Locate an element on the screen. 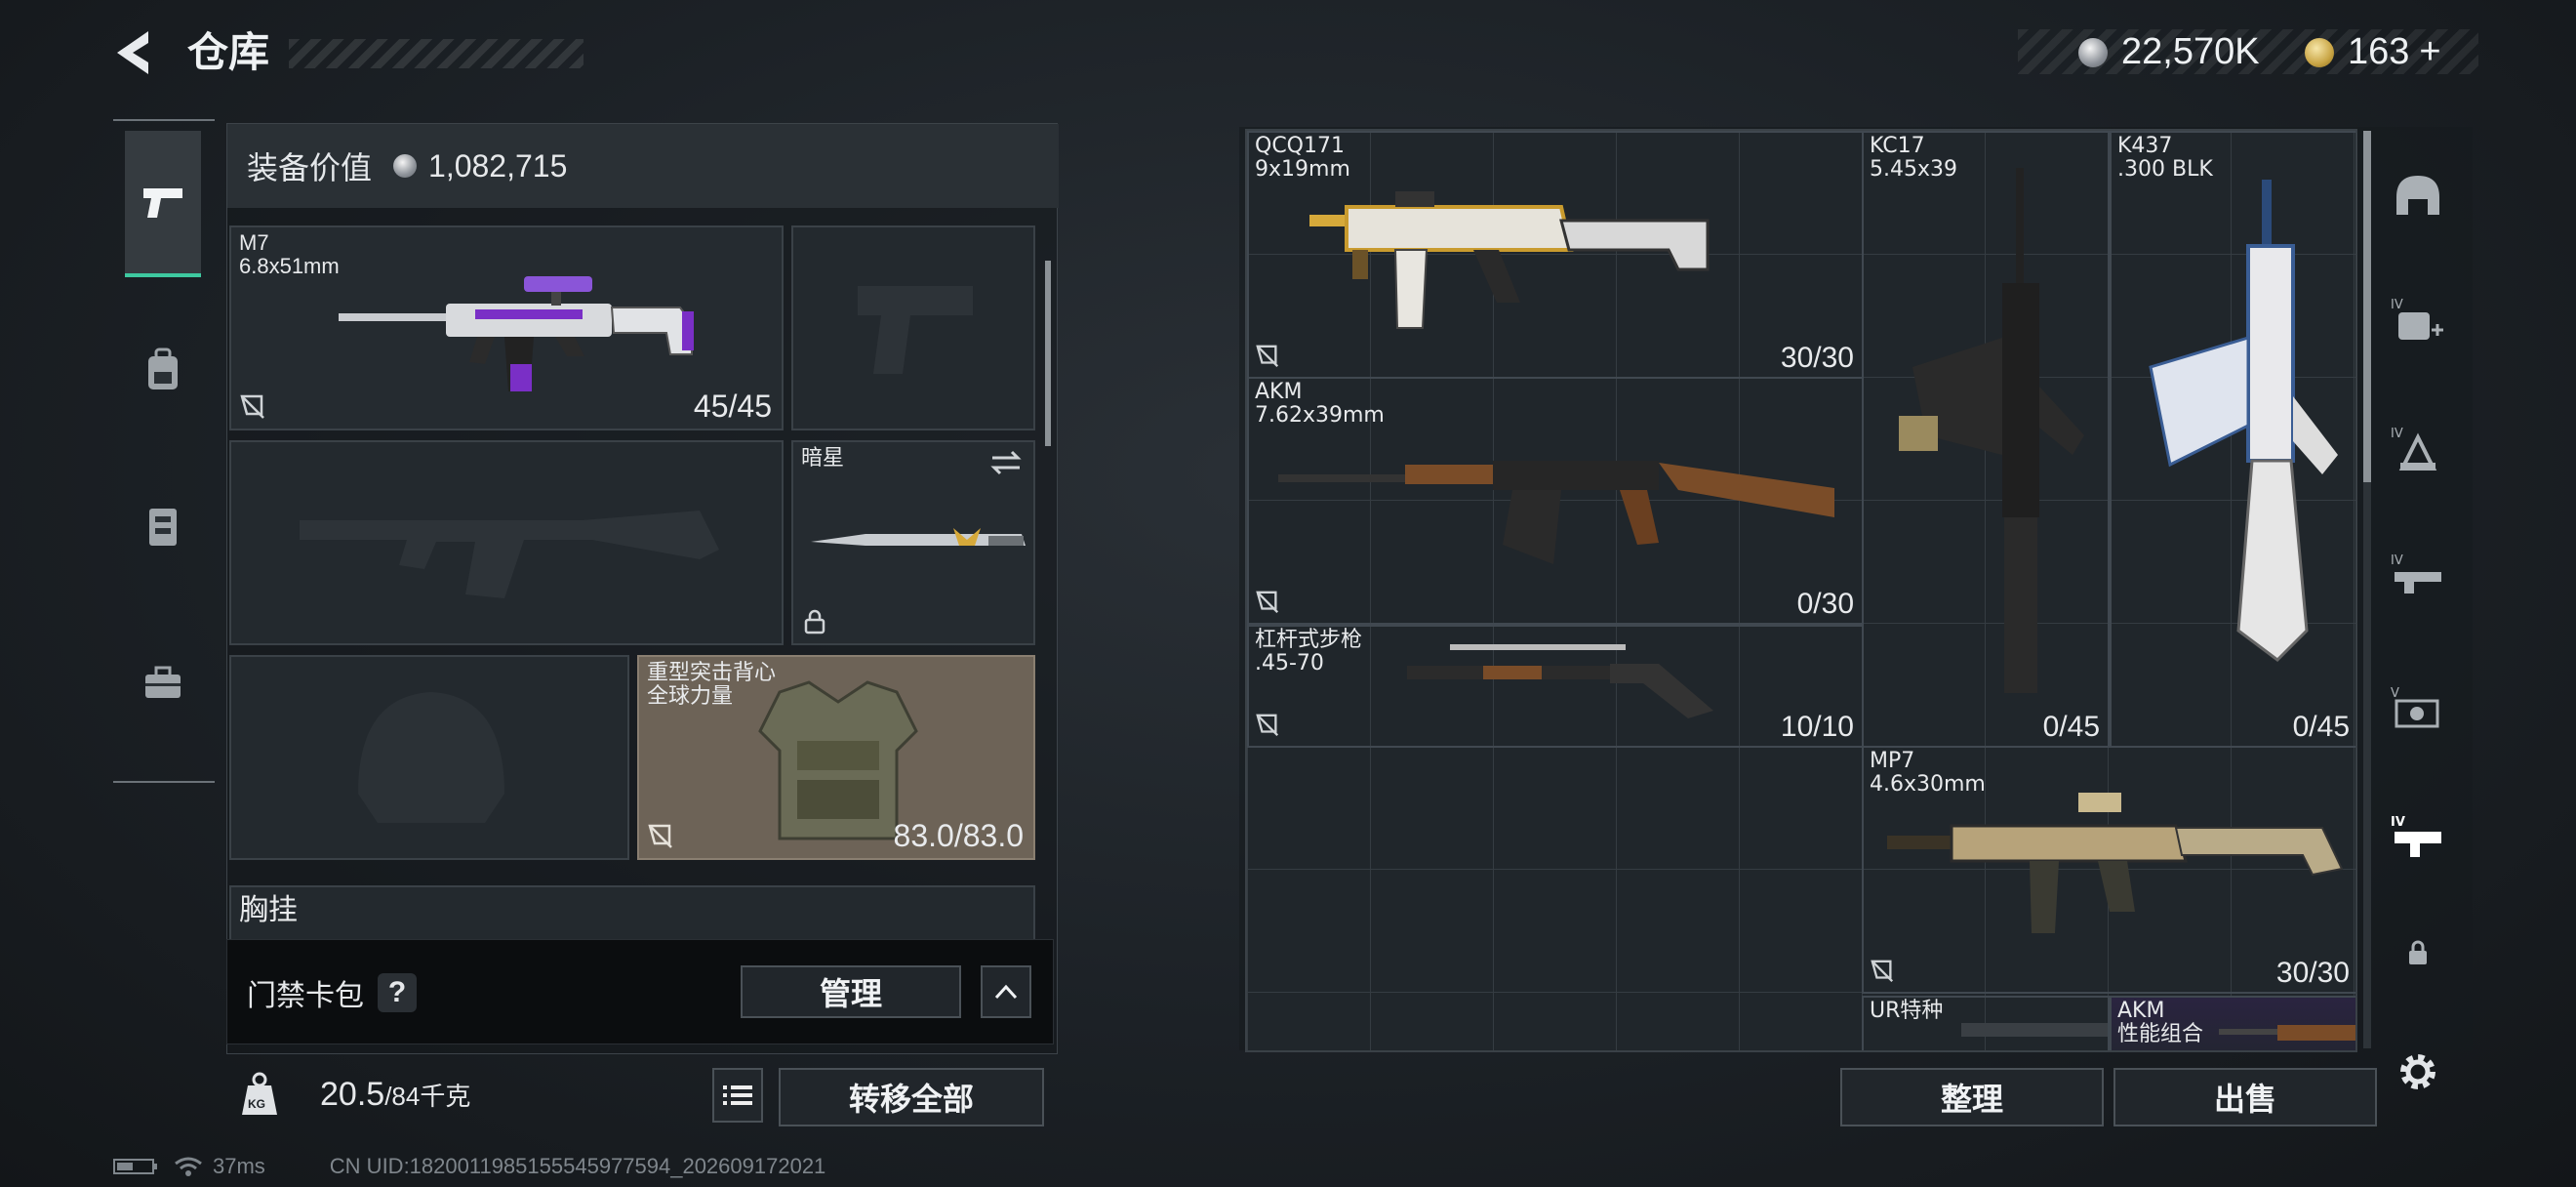 This screenshot has width=2576, height=1187. m7-rifle-image is located at coordinates (516, 333).